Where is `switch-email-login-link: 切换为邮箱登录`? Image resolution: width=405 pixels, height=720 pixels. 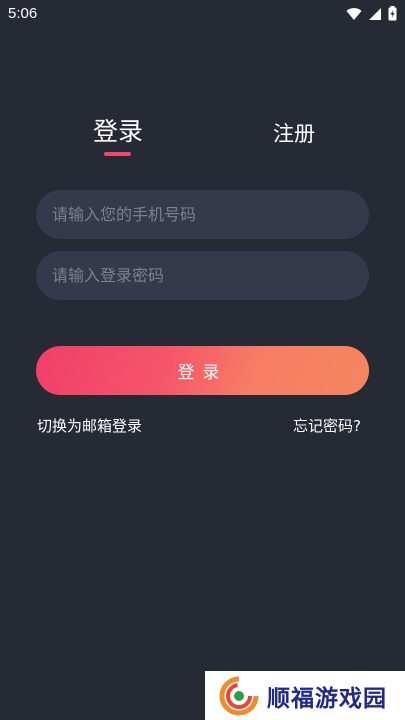
switch-email-login-link: 切换为邮箱登录 is located at coordinates (89, 425).